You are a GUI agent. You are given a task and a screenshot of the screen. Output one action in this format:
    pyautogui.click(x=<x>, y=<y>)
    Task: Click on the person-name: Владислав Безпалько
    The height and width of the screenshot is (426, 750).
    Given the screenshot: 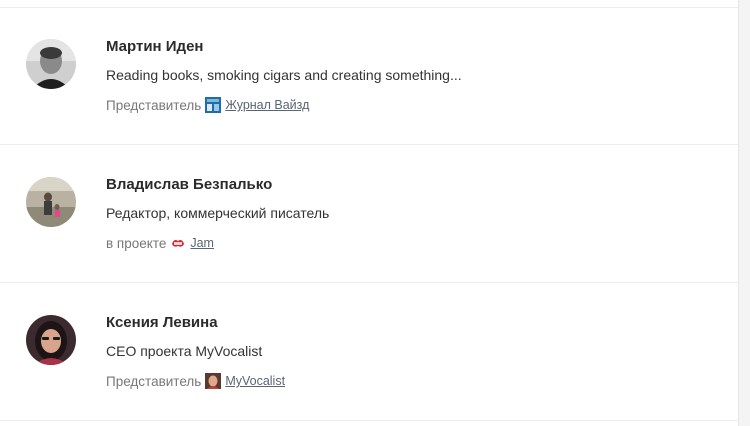 What is the action you would take?
    pyautogui.click(x=189, y=184)
    